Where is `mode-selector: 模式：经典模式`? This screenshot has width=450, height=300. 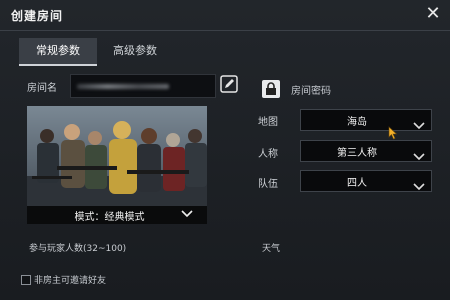 mode-selector: 模式：经典模式 is located at coordinates (117, 215).